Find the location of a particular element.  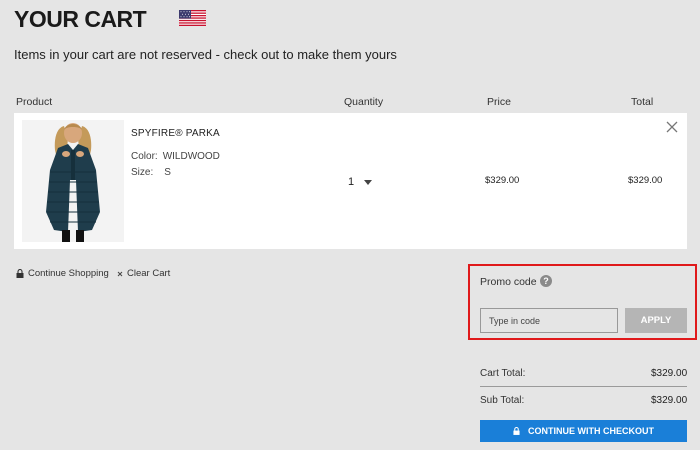

chevron-down-icon is located at coordinates (368, 182).